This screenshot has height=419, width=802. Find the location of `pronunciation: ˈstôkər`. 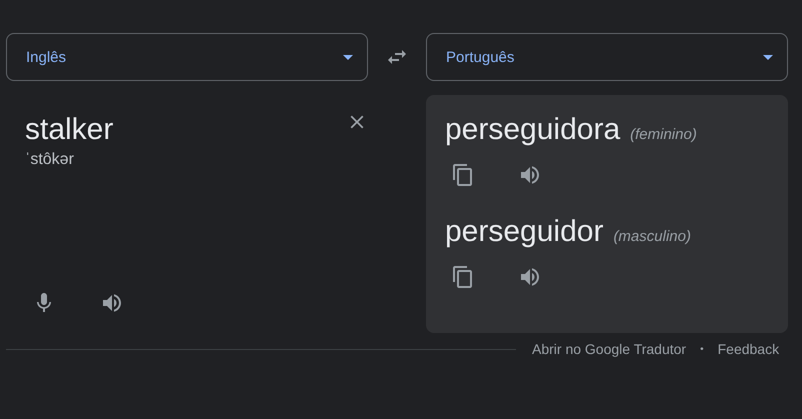

pronunciation: ˈstôkər is located at coordinates (49, 160).